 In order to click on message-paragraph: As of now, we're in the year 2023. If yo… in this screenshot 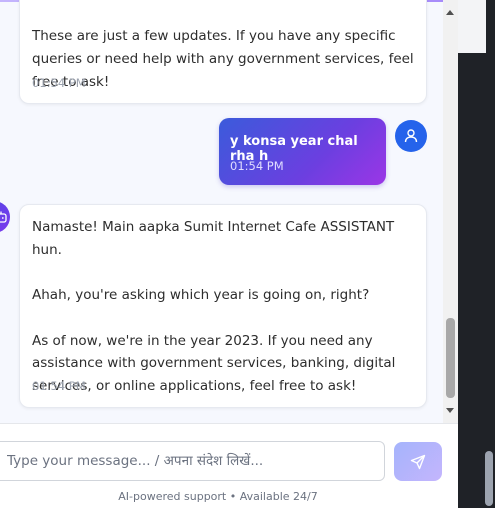, I will do `click(214, 363)`.